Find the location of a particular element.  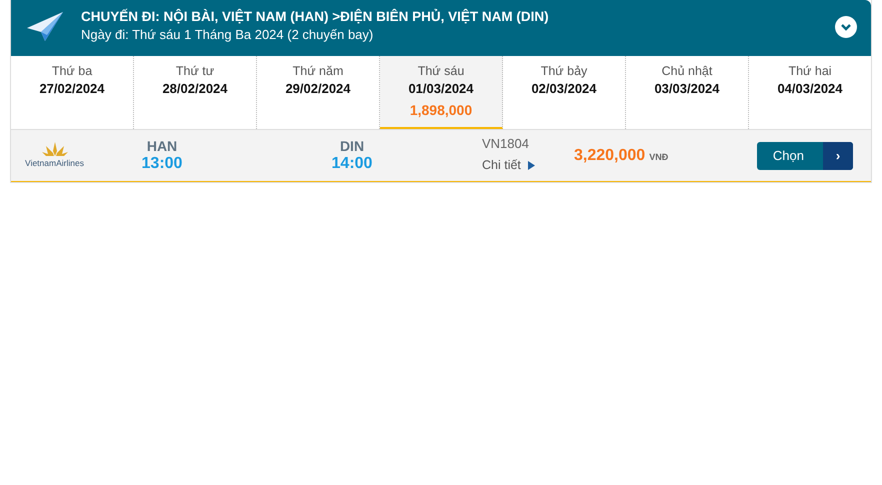

expand-chevron-icon is located at coordinates (846, 27).